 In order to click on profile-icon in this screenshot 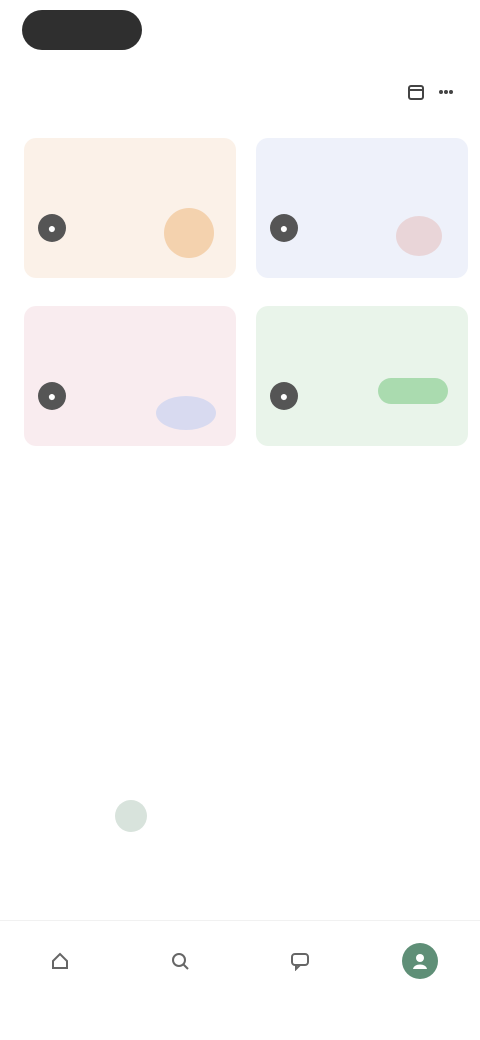, I will do `click(420, 961)`.